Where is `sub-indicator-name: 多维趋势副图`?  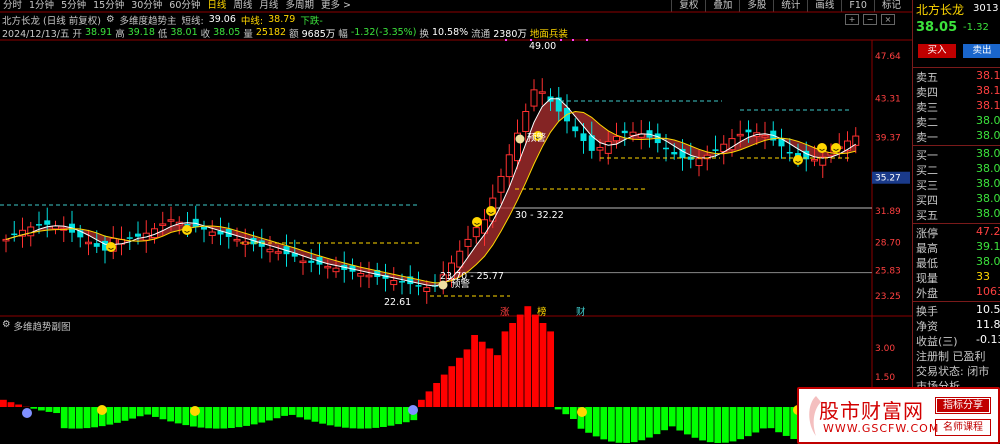
sub-indicator-name: 多维趋势副图 is located at coordinates (42, 326).